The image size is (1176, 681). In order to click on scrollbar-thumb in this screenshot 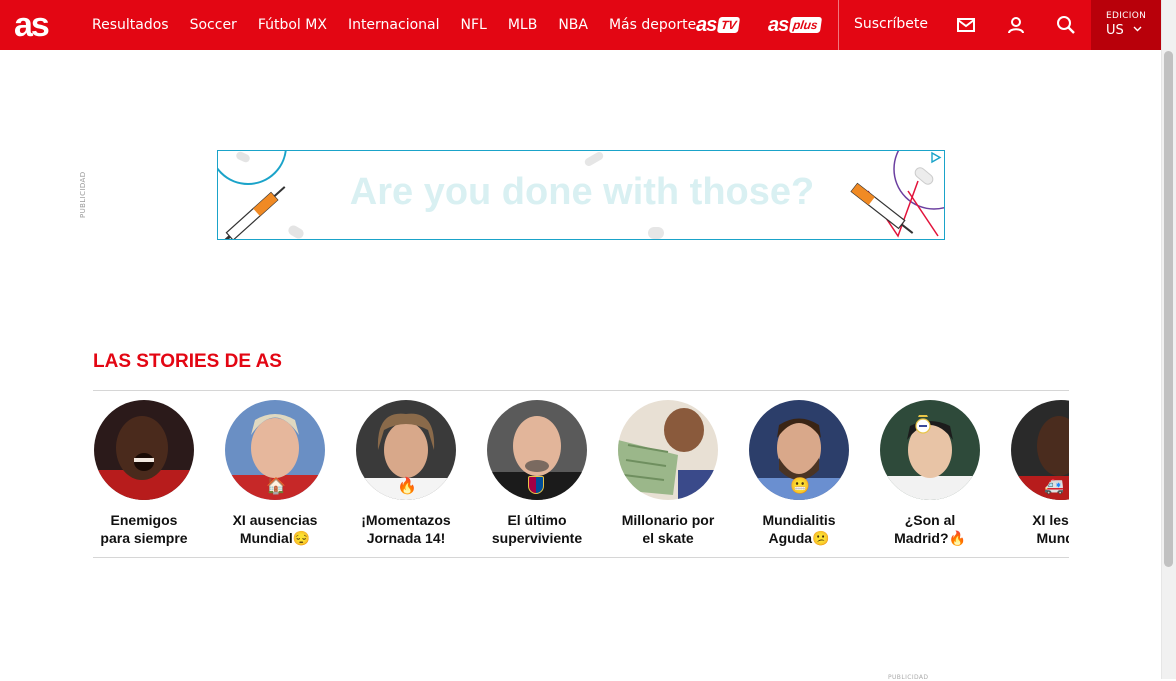, I will do `click(1168, 309)`.